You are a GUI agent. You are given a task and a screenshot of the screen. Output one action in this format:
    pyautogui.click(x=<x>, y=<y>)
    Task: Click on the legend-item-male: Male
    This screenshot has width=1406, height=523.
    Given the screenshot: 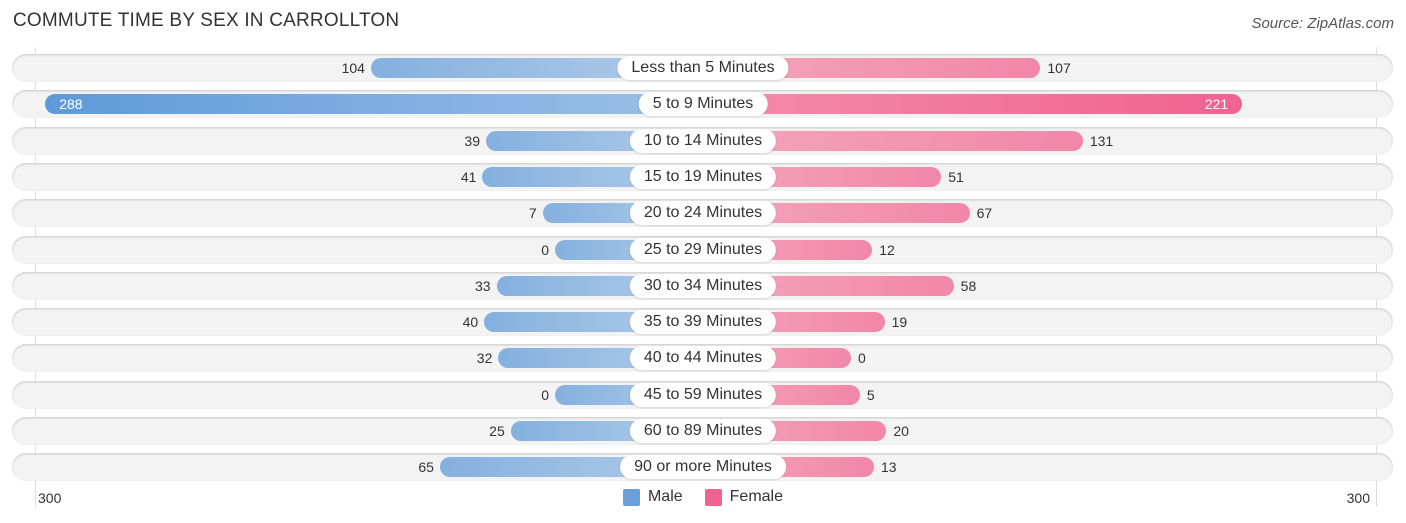 What is the action you would take?
    pyautogui.click(x=652, y=497)
    